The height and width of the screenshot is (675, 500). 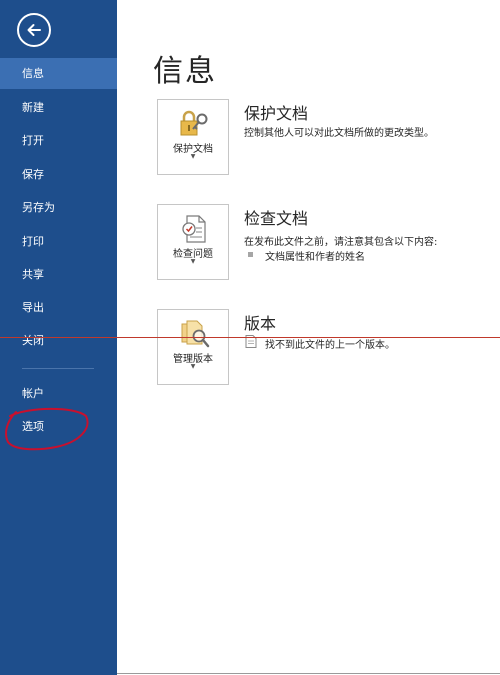 I want to click on nav-item-save: 保存, so click(x=58, y=174).